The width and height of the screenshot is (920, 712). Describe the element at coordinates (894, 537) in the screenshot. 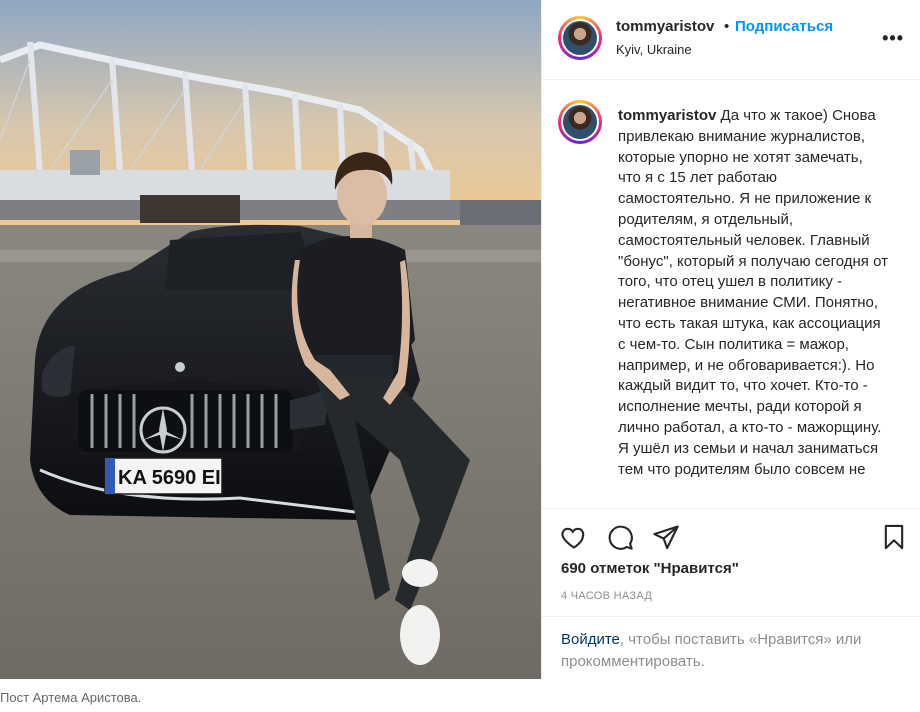

I see `bookmark-icon` at that location.